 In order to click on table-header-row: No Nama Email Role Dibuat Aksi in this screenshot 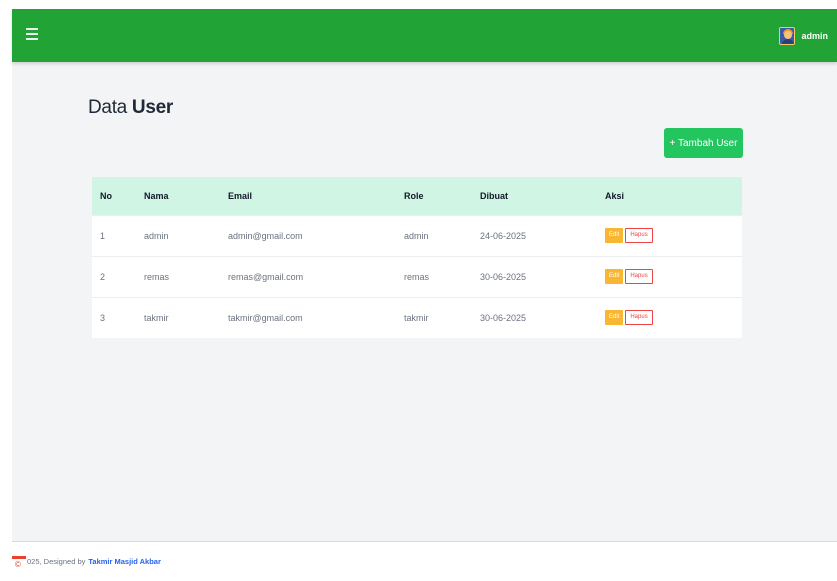, I will do `click(417, 196)`.